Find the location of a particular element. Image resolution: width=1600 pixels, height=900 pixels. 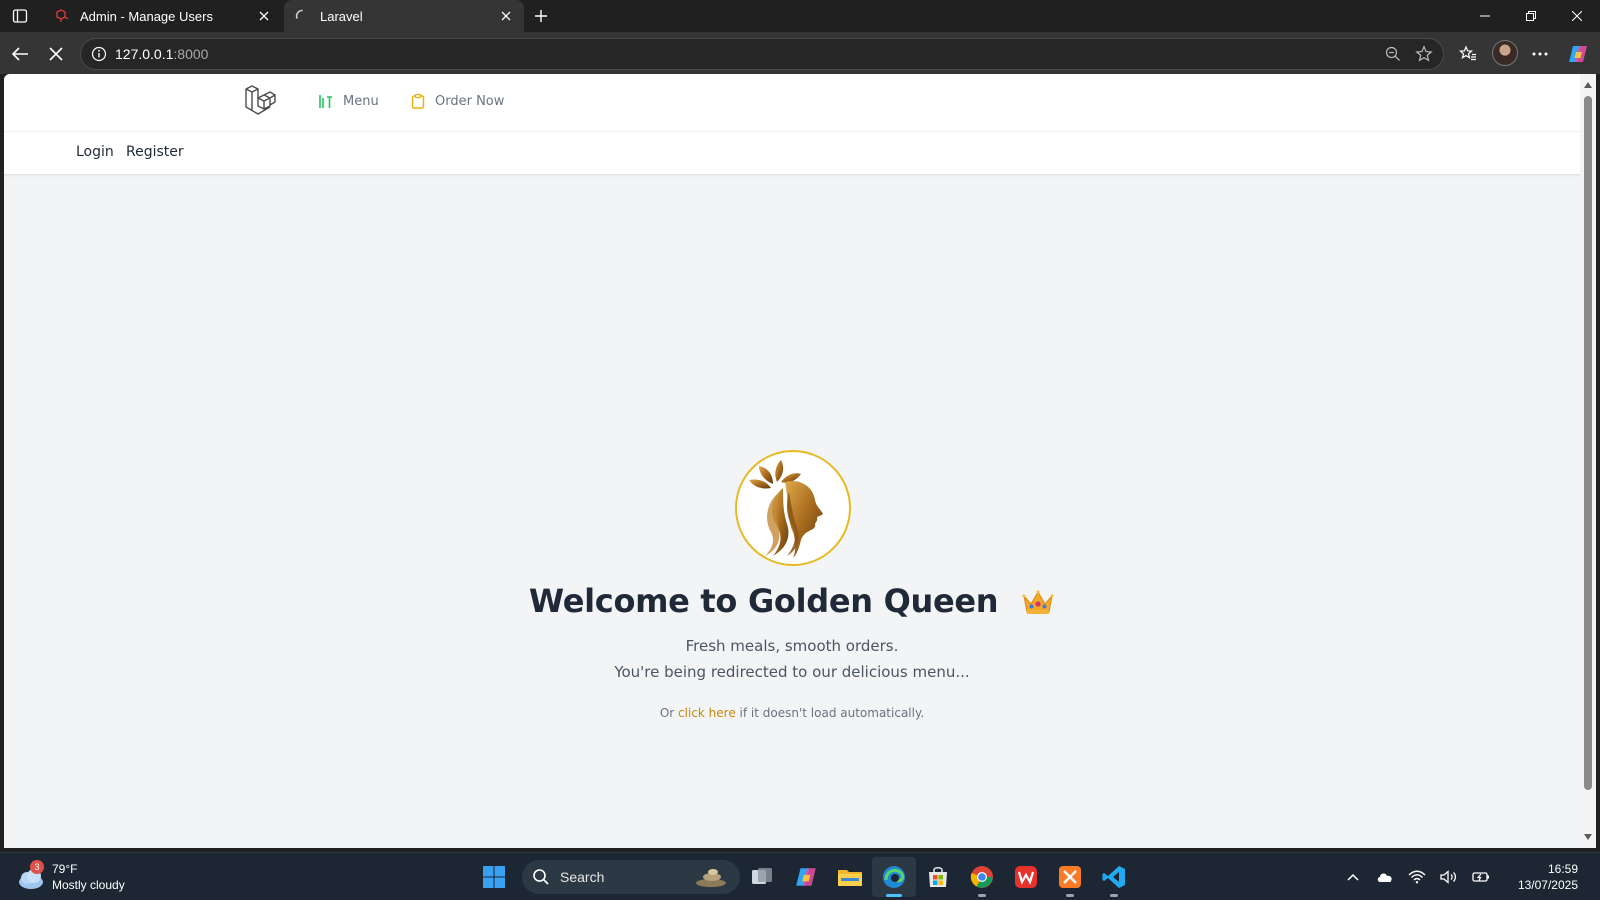

url-host: 127.0.0.1 is located at coordinates (144, 54).